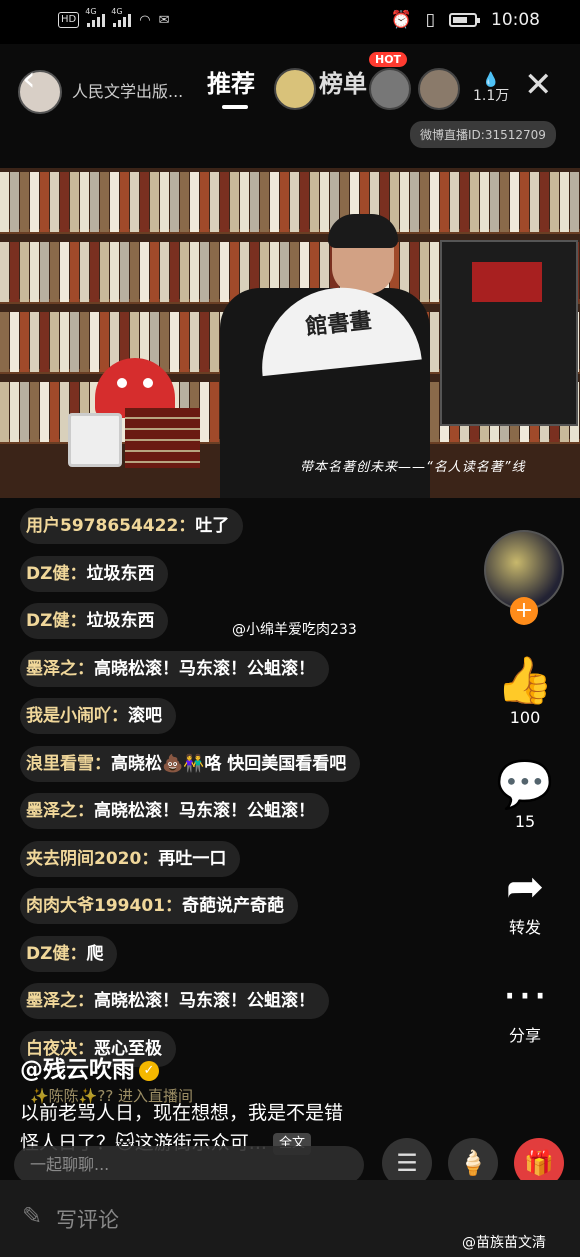 The image size is (580, 1257). What do you see at coordinates (87, 1219) in the screenshot?
I see `write-comment: 写评论` at bounding box center [87, 1219].